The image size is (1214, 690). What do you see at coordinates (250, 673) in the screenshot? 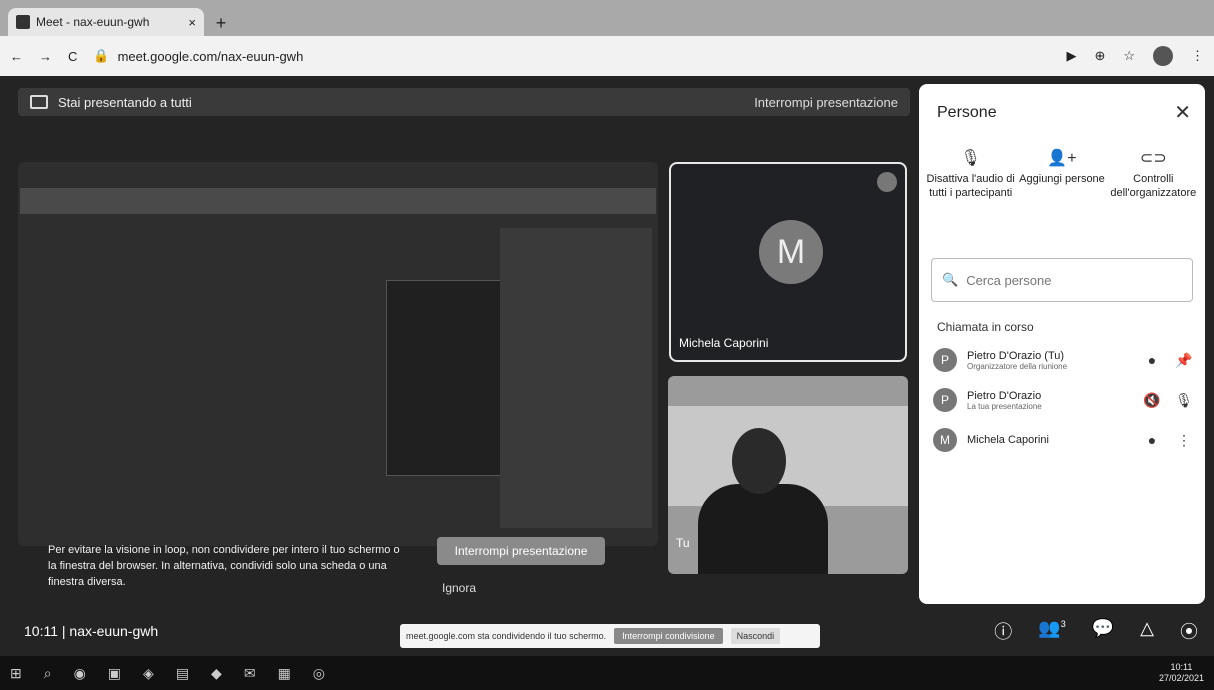
I see `mail-icon: ✉` at bounding box center [250, 673].